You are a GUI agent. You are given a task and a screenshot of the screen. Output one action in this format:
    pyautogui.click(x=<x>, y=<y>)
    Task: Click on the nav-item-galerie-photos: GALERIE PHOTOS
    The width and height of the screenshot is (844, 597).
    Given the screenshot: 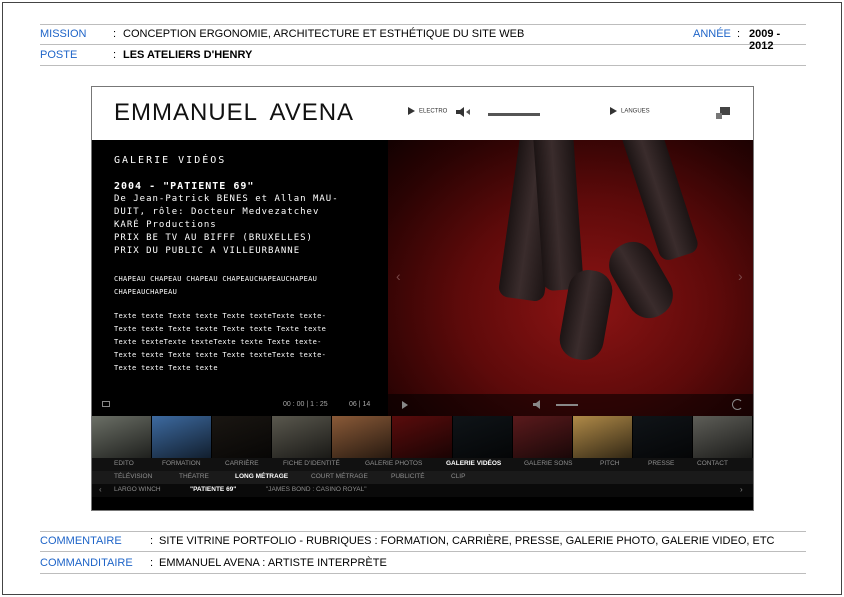 What is the action you would take?
    pyautogui.click(x=393, y=463)
    